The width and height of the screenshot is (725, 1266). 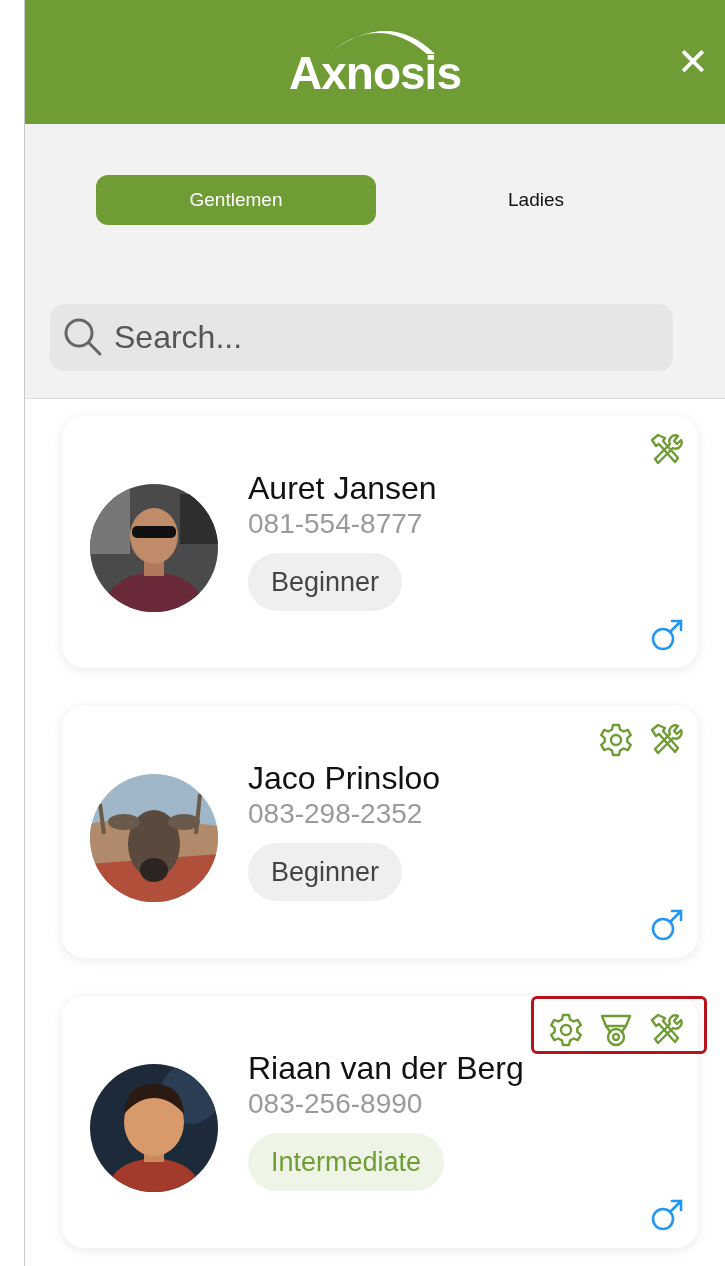 I want to click on tab: Ladies, so click(x=536, y=200).